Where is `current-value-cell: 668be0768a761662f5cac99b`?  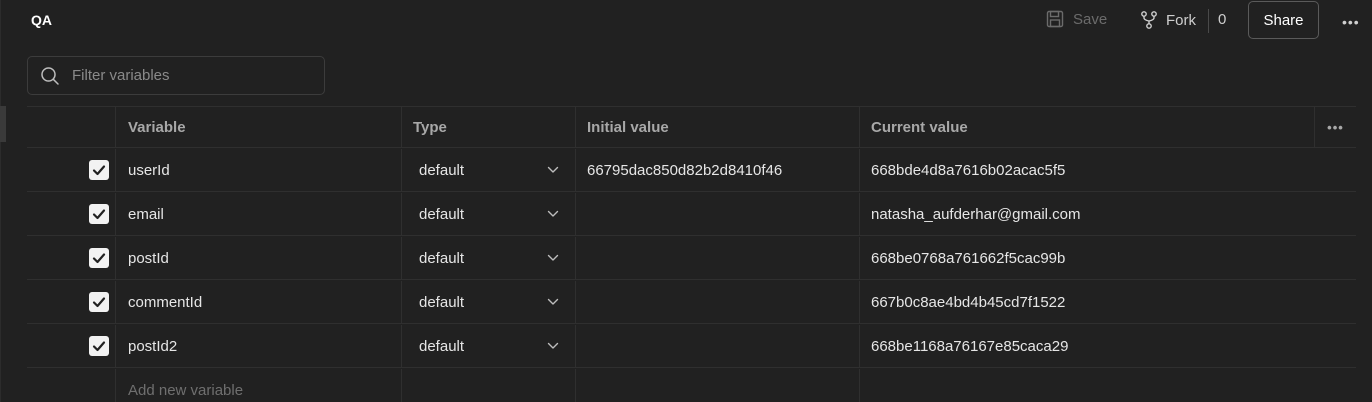 current-value-cell: 668be0768a761662f5cac99b is located at coordinates (1108, 258).